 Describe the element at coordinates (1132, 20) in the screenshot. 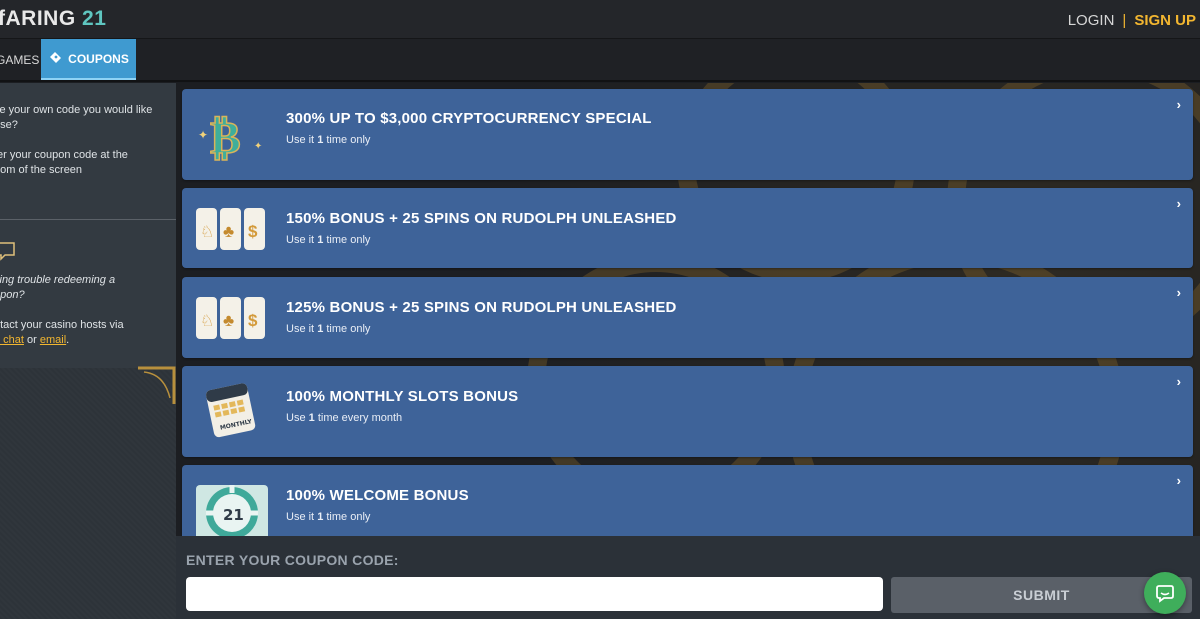

I see `auth-links: LOGIN | SIGN UP` at that location.